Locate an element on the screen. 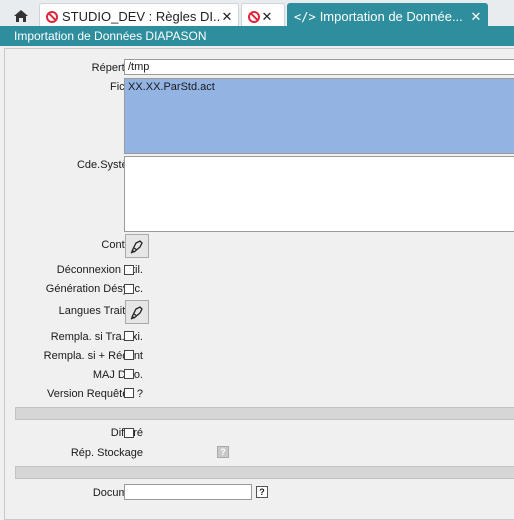  fichier-field: XX.XX.ParStd.act is located at coordinates (319, 116).